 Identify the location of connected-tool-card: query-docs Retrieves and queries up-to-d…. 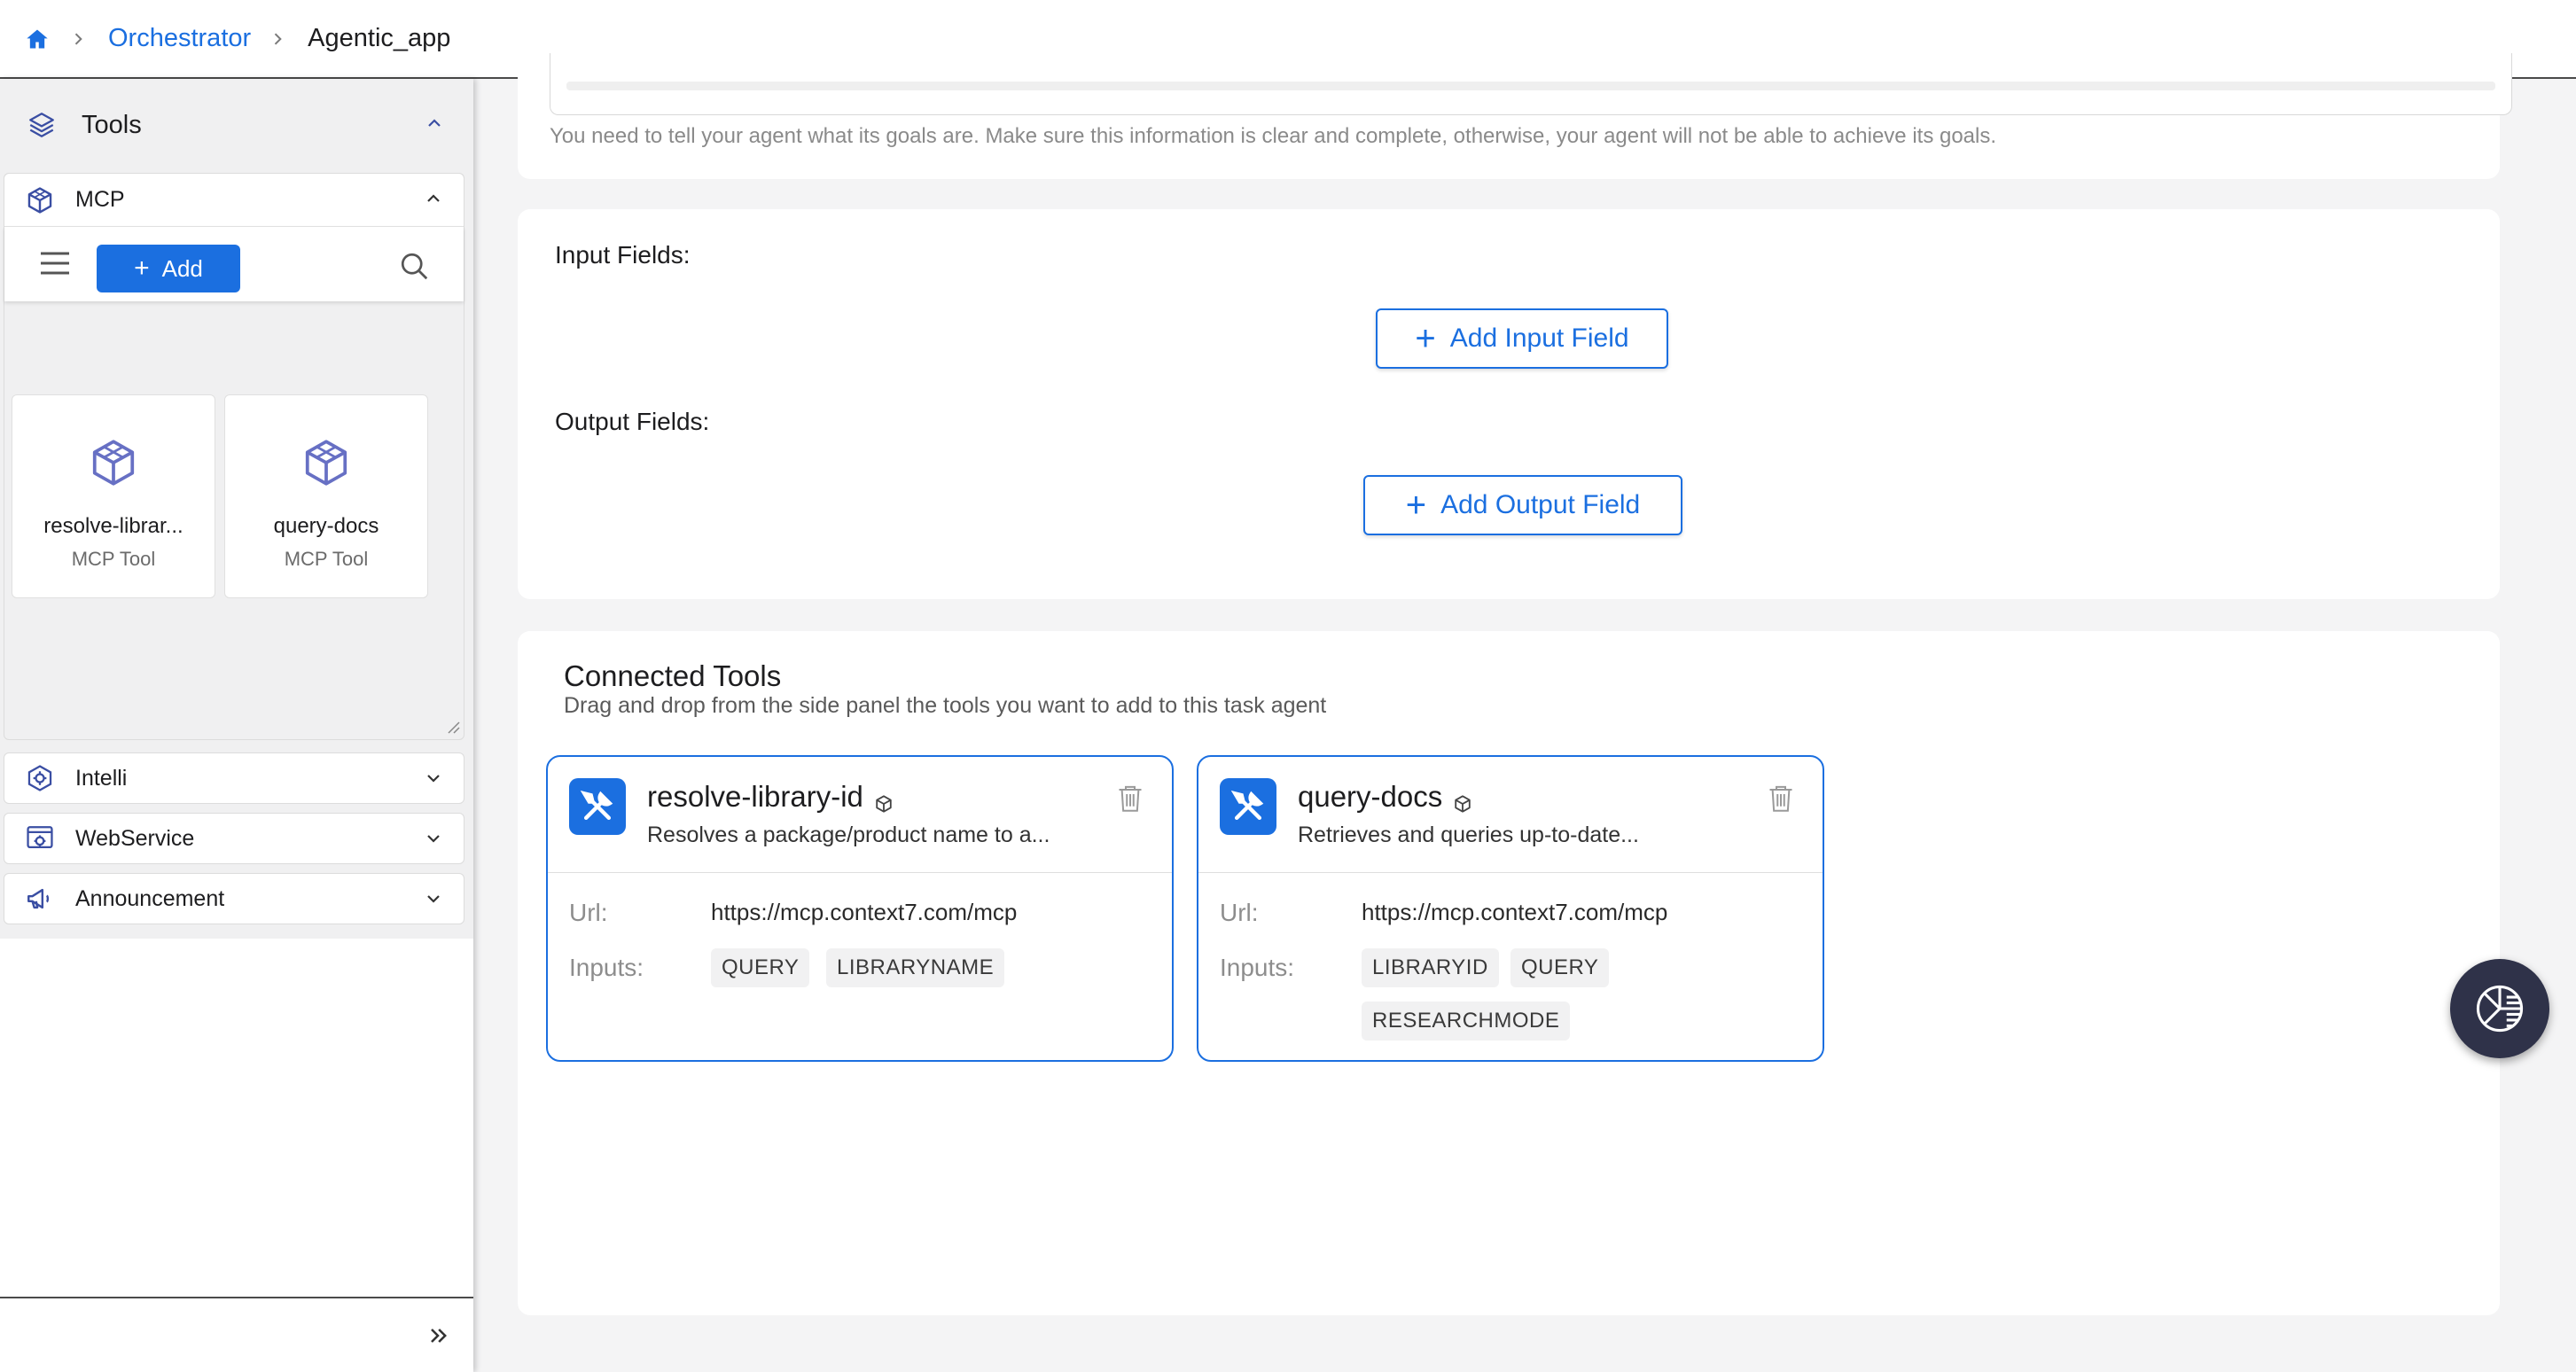
(1510, 908).